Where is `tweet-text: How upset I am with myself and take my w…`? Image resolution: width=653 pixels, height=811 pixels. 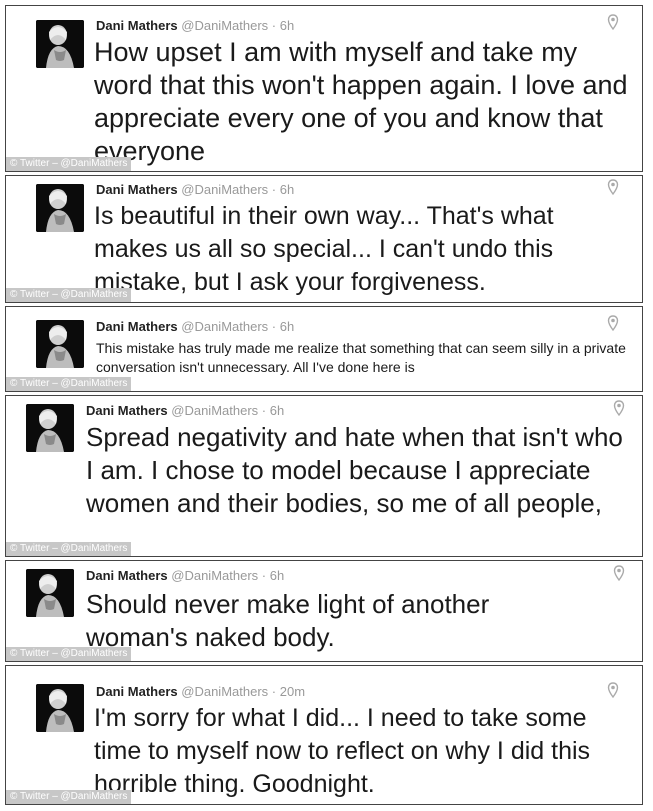
tweet-text: How upset I am with myself and take my w… is located at coordinates (361, 101).